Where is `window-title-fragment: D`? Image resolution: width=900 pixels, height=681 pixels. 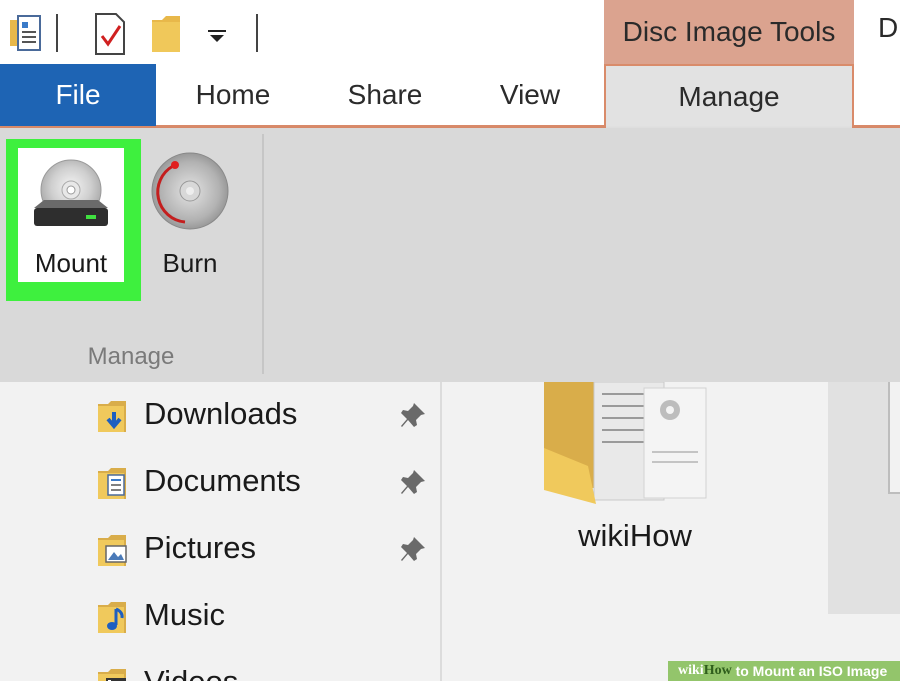 window-title-fragment: D is located at coordinates (888, 27).